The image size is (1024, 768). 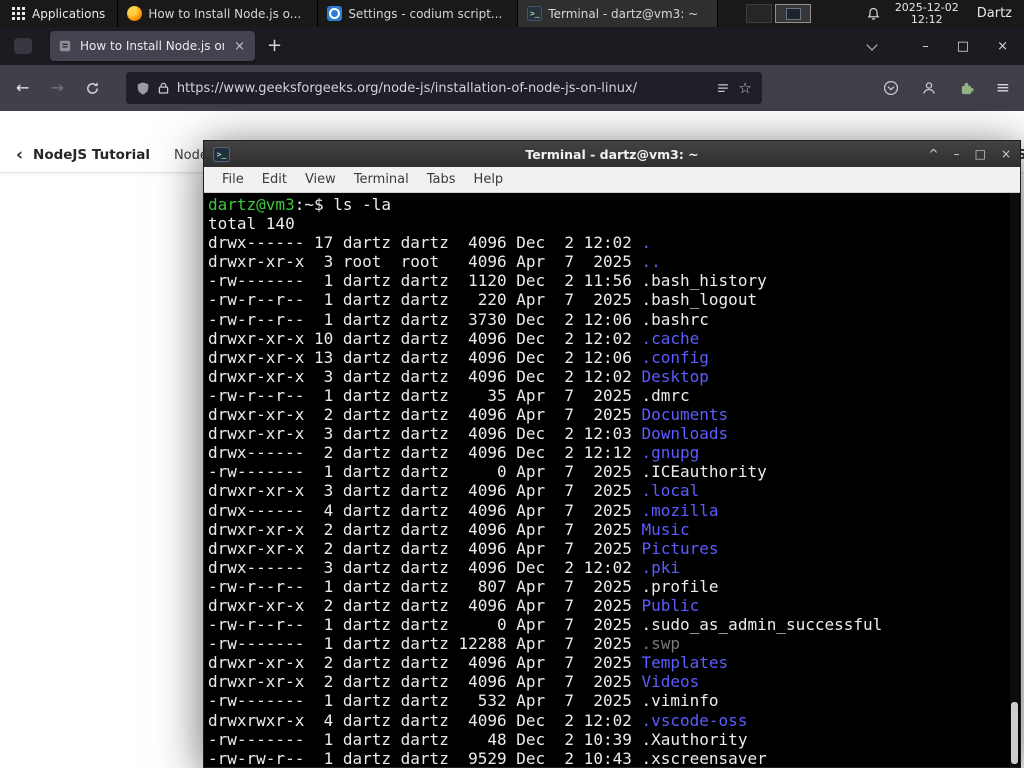 I want to click on terminal-scrollbar, so click(x=1014, y=480).